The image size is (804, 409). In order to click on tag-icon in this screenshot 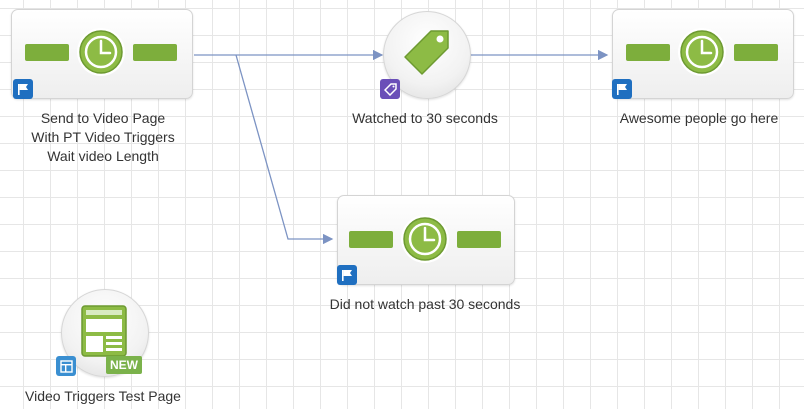, I will do `click(426, 52)`.